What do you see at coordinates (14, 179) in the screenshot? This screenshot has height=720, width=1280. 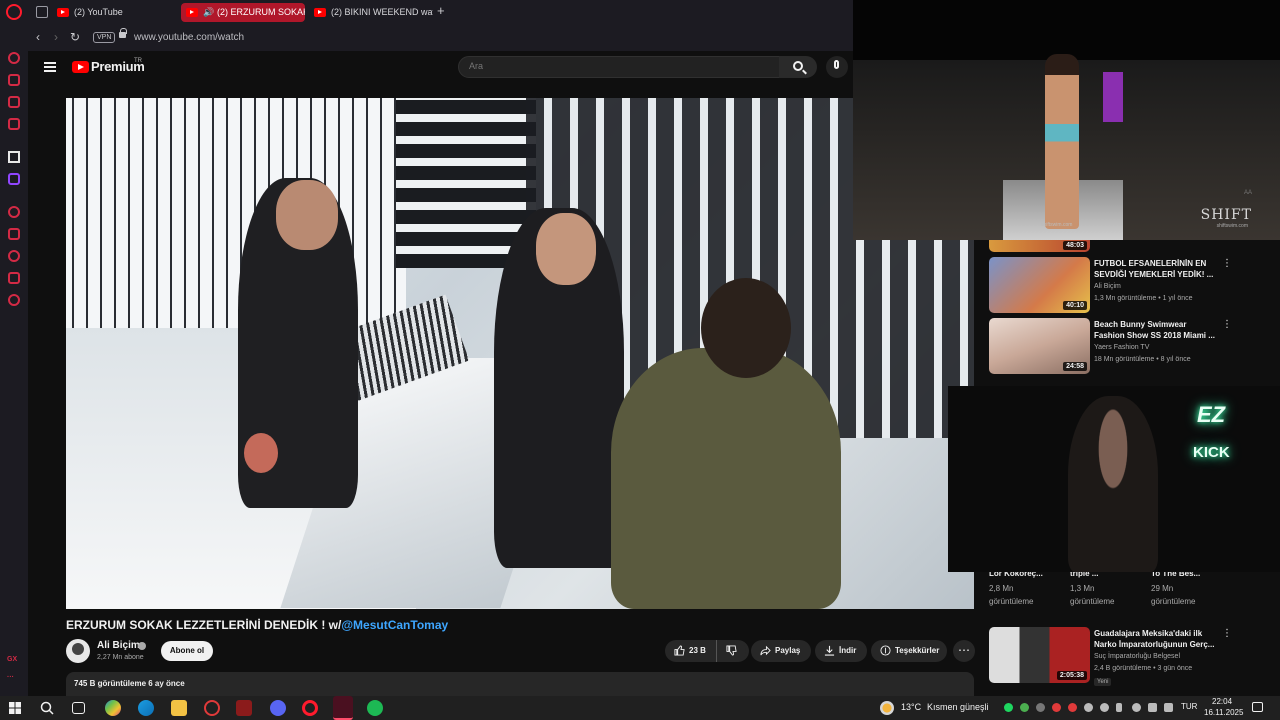 I see `twitch-icon` at bounding box center [14, 179].